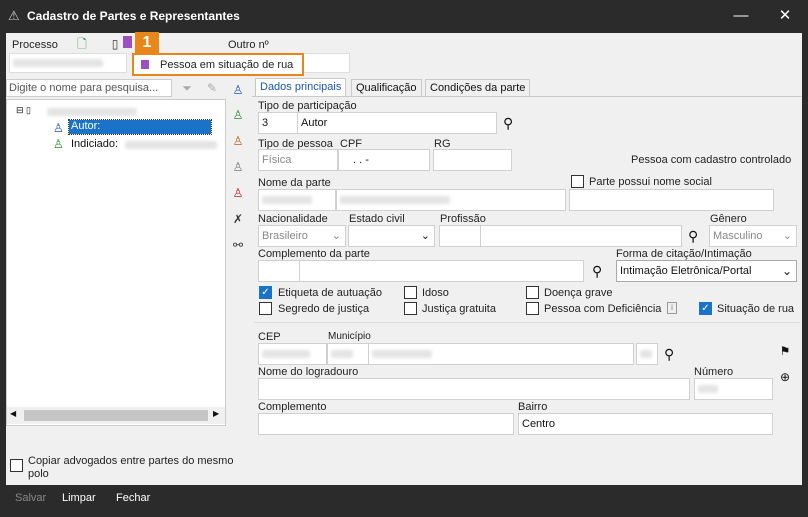 This screenshot has width=808, height=517. Describe the element at coordinates (297, 200) in the screenshot. I see `nome-parte-code` at that location.